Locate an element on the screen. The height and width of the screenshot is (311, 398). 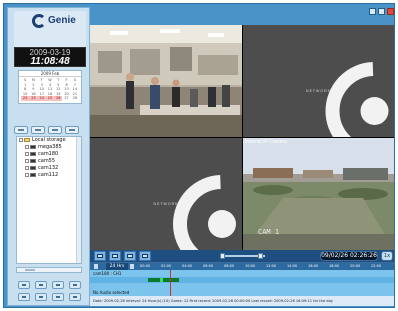
tree-item: cam132 is located at coordinates (49, 168).